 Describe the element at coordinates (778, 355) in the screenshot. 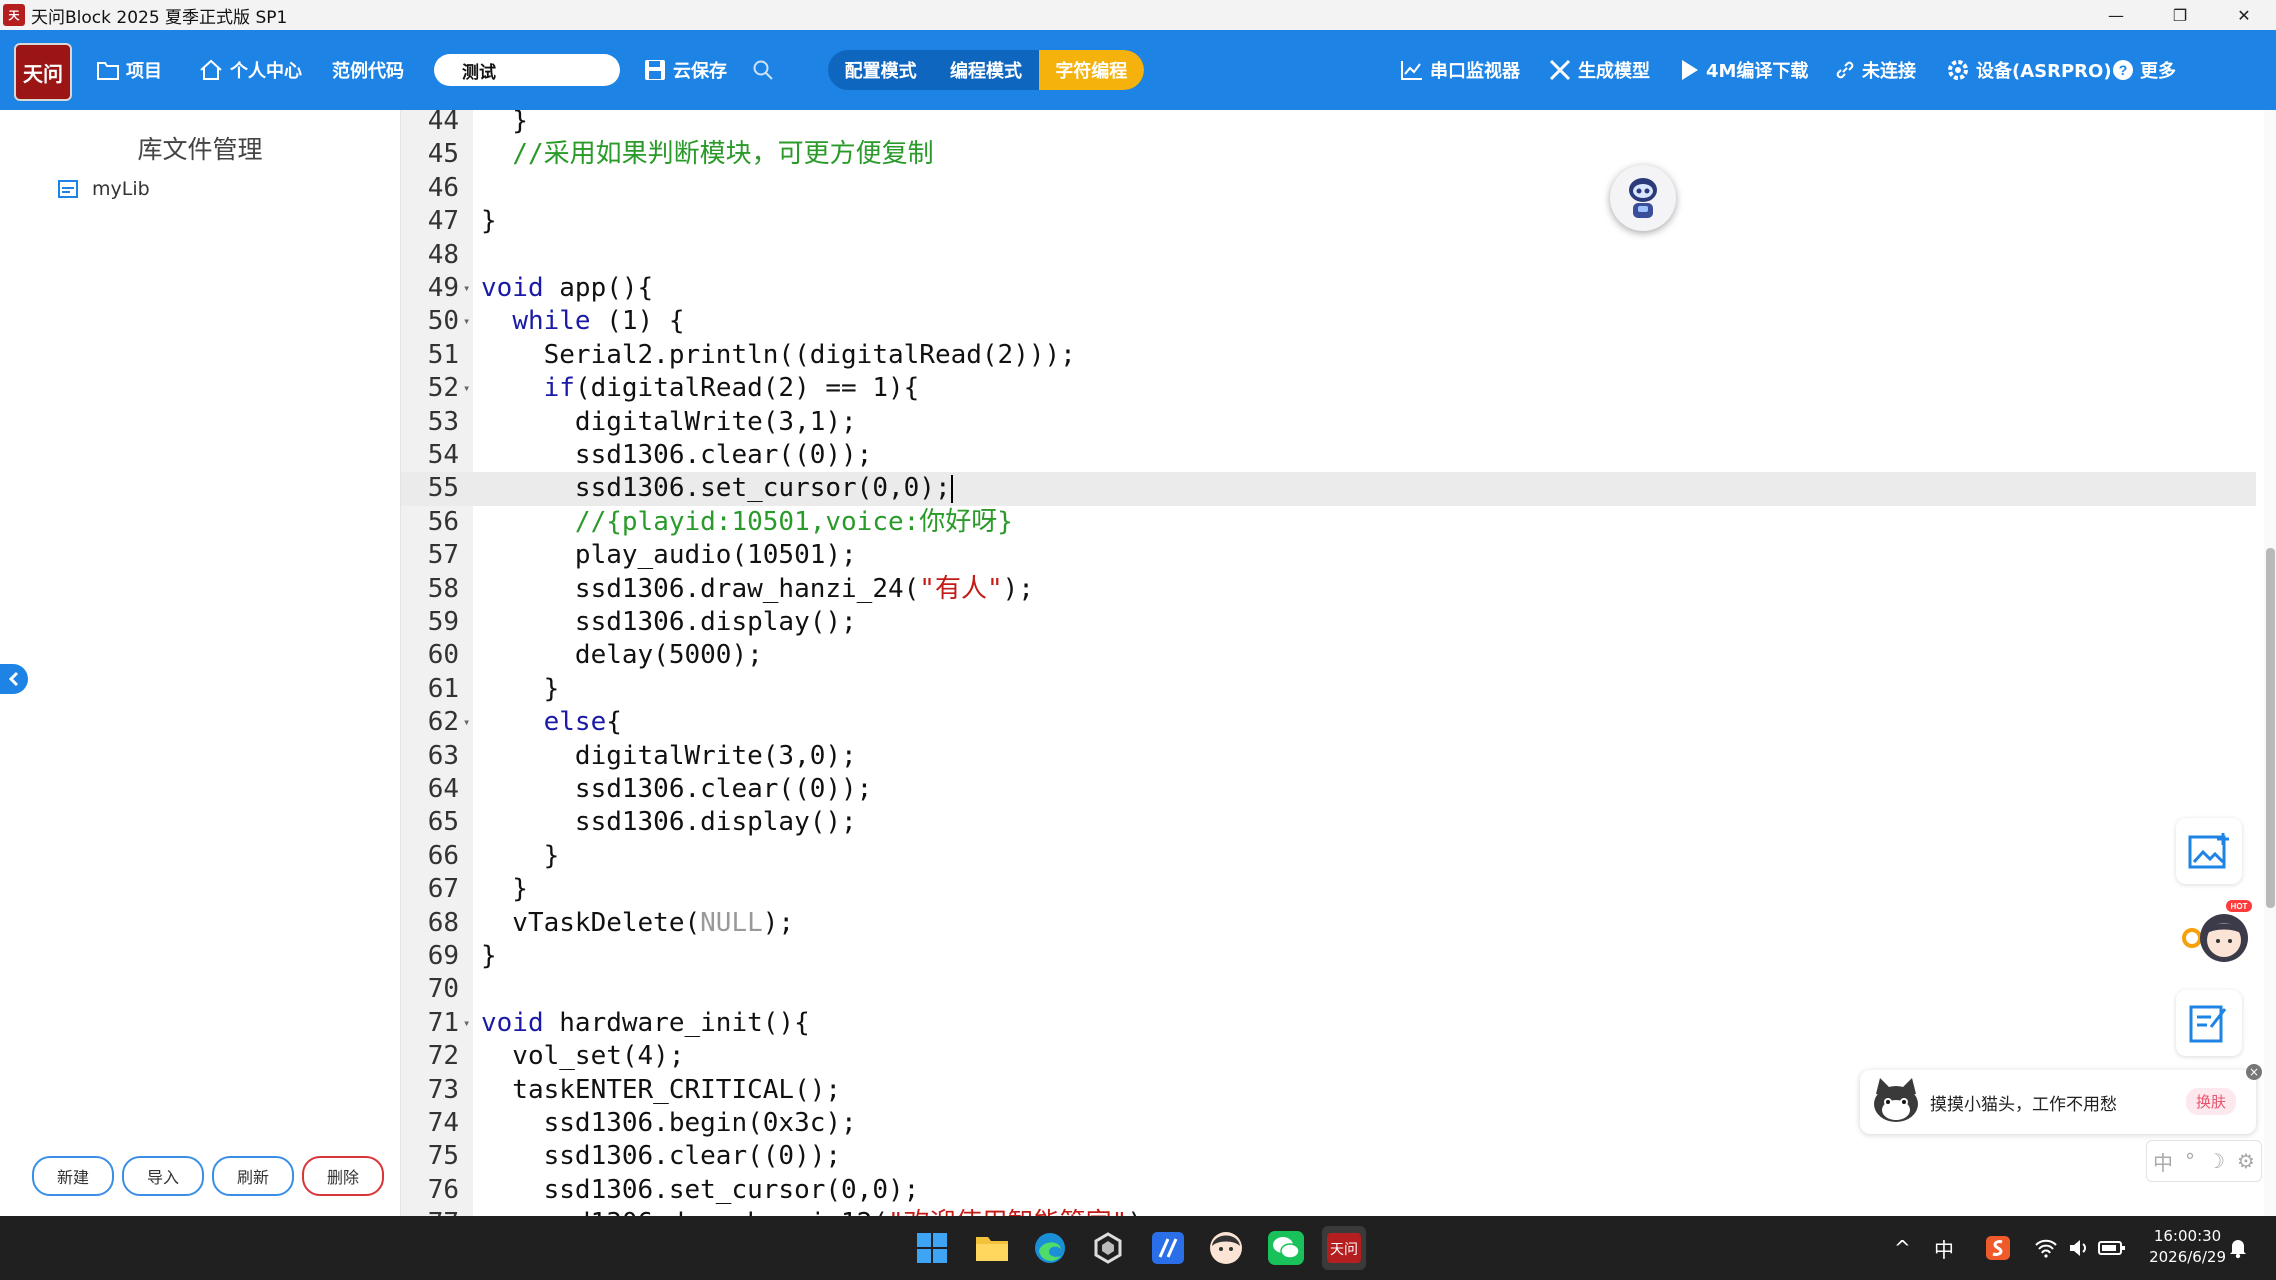

I see `code-text: Serial2.println((digitalRead(2)));` at that location.